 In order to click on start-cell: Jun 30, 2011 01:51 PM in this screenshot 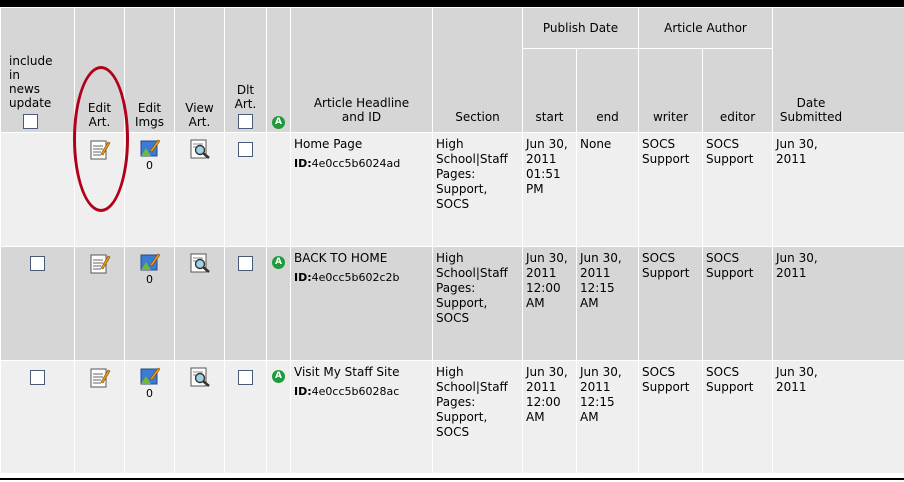, I will do `click(549, 189)`.